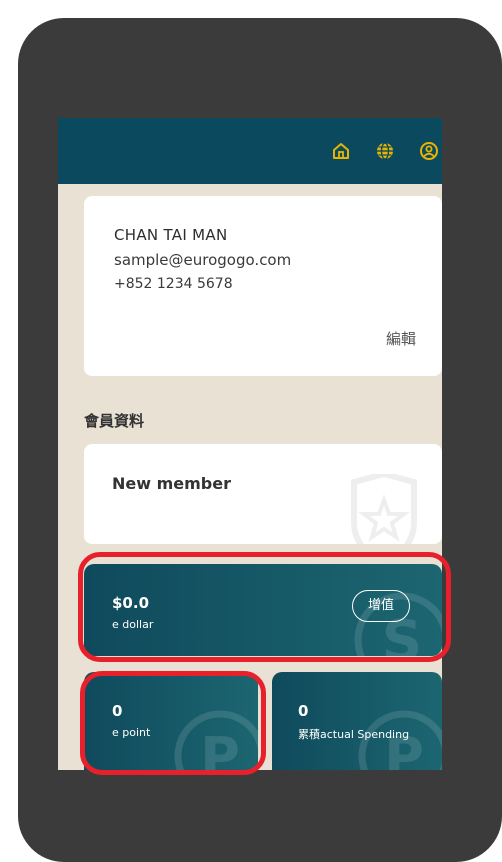  Describe the element at coordinates (357, 721) in the screenshot. I see `spending-card: P 0 累積actual Spending` at that location.